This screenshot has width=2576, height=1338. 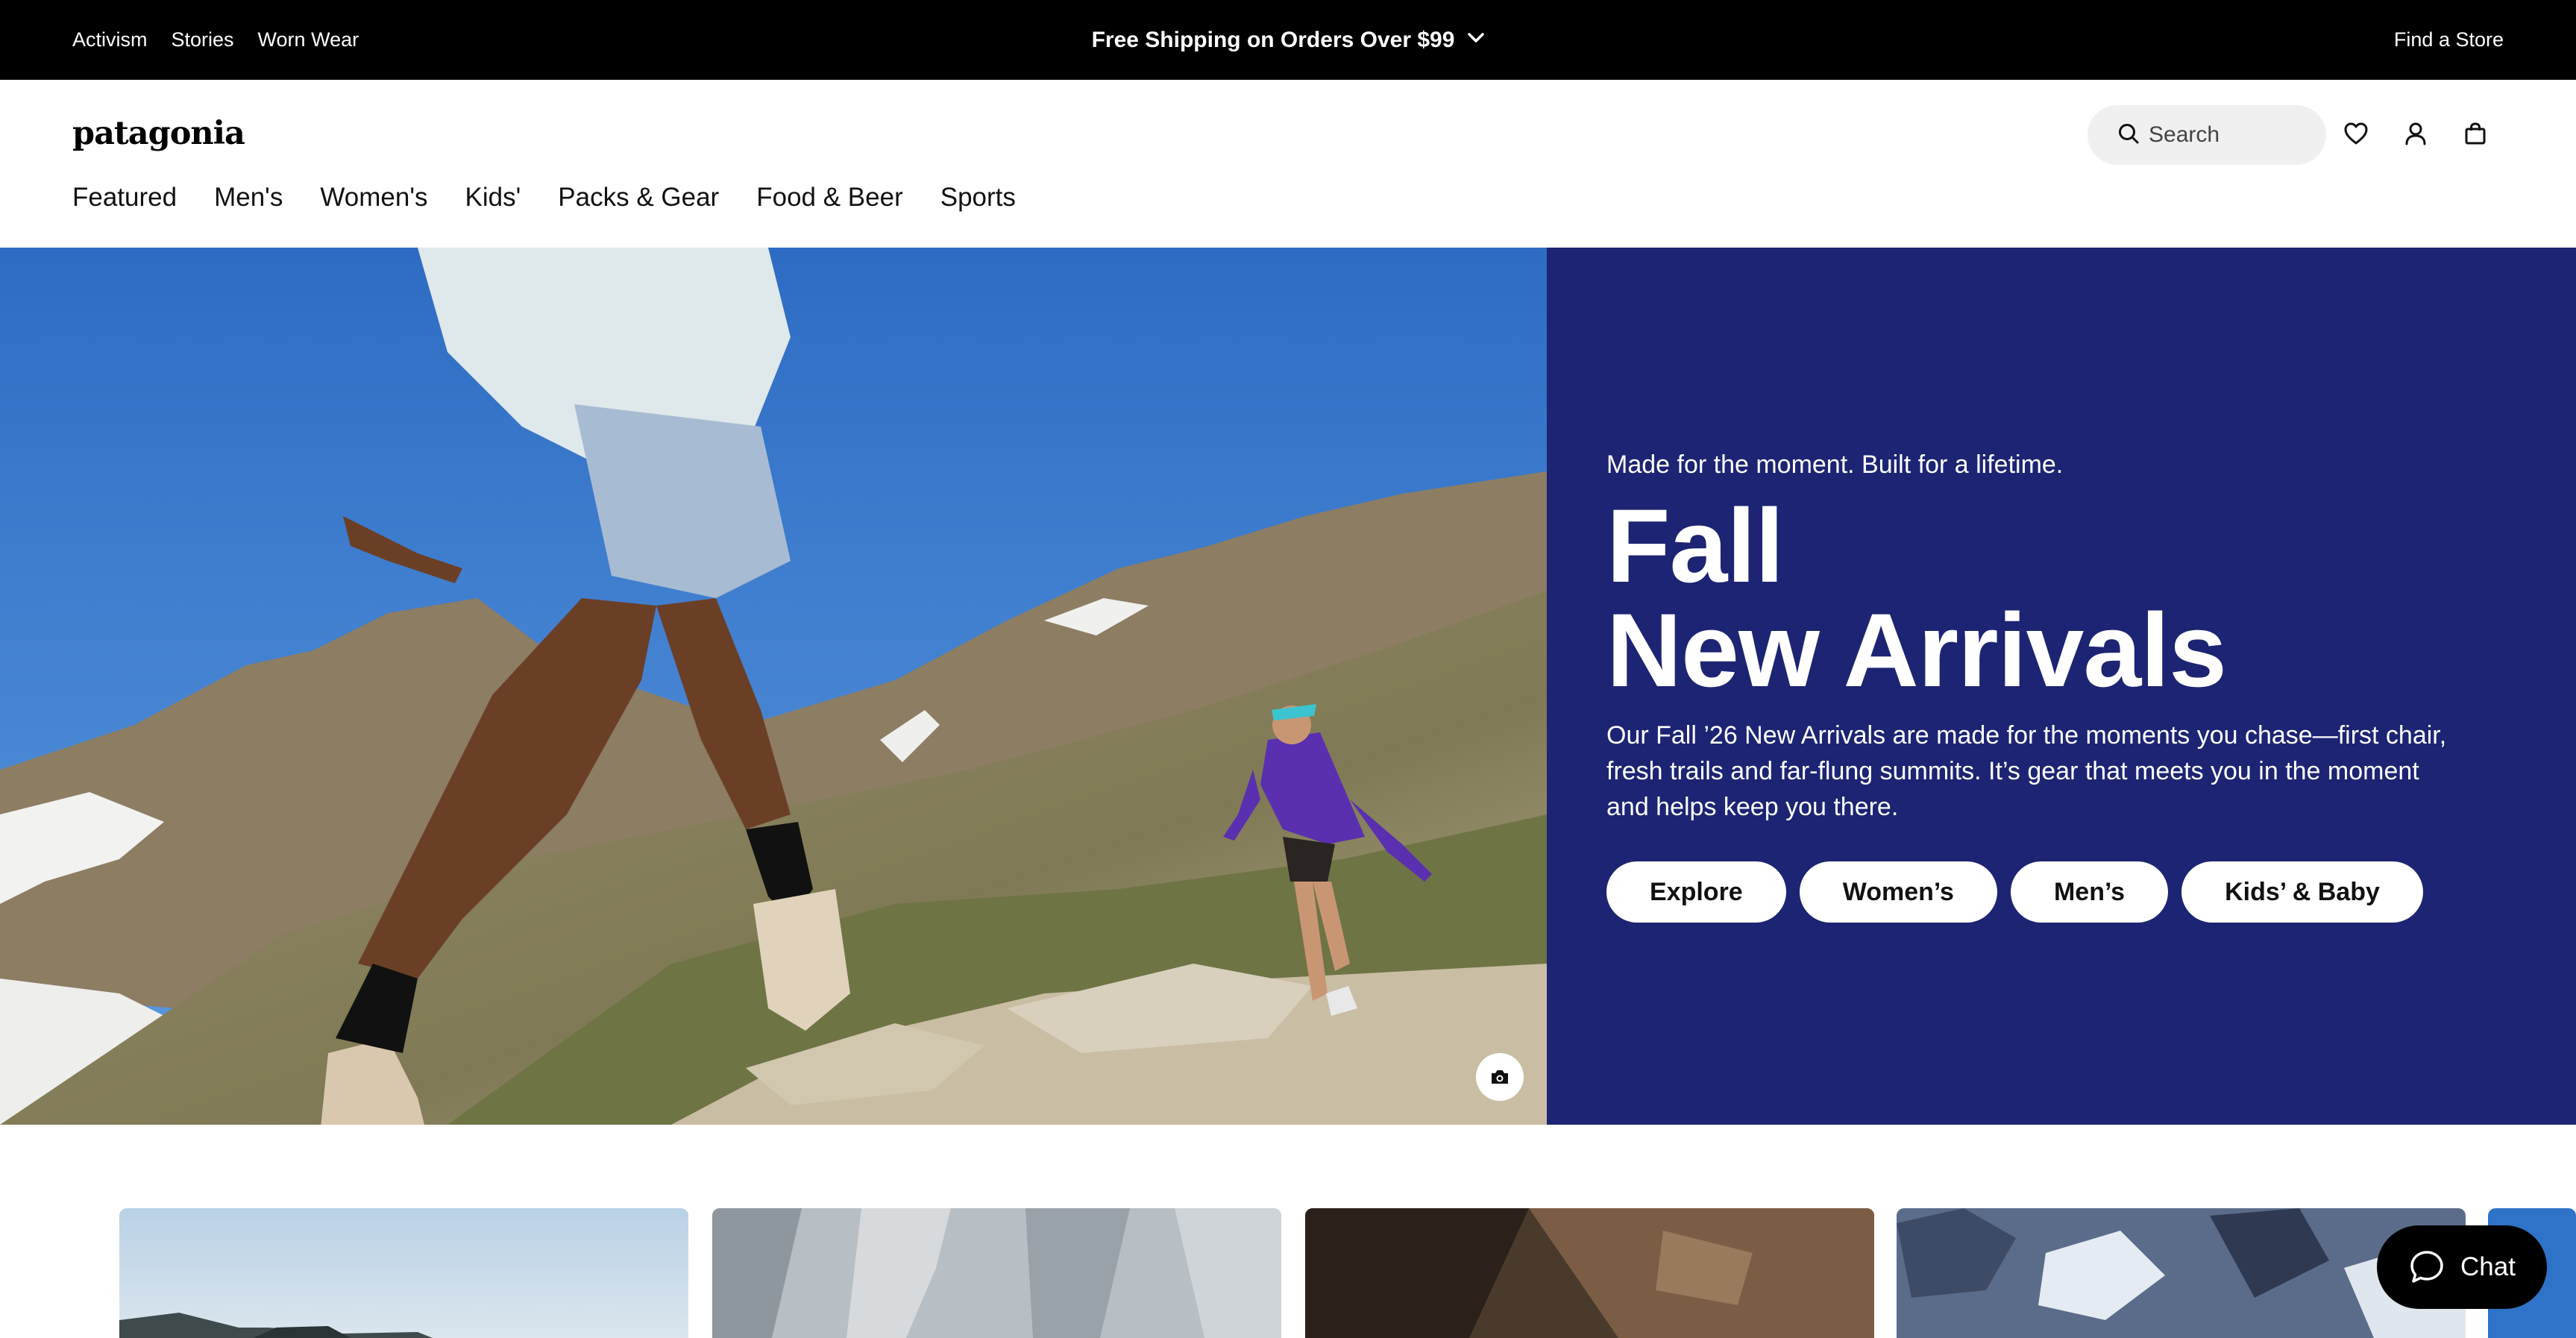 What do you see at coordinates (2302, 892) in the screenshot?
I see `kids-baby-button: Kids’ & Baby` at bounding box center [2302, 892].